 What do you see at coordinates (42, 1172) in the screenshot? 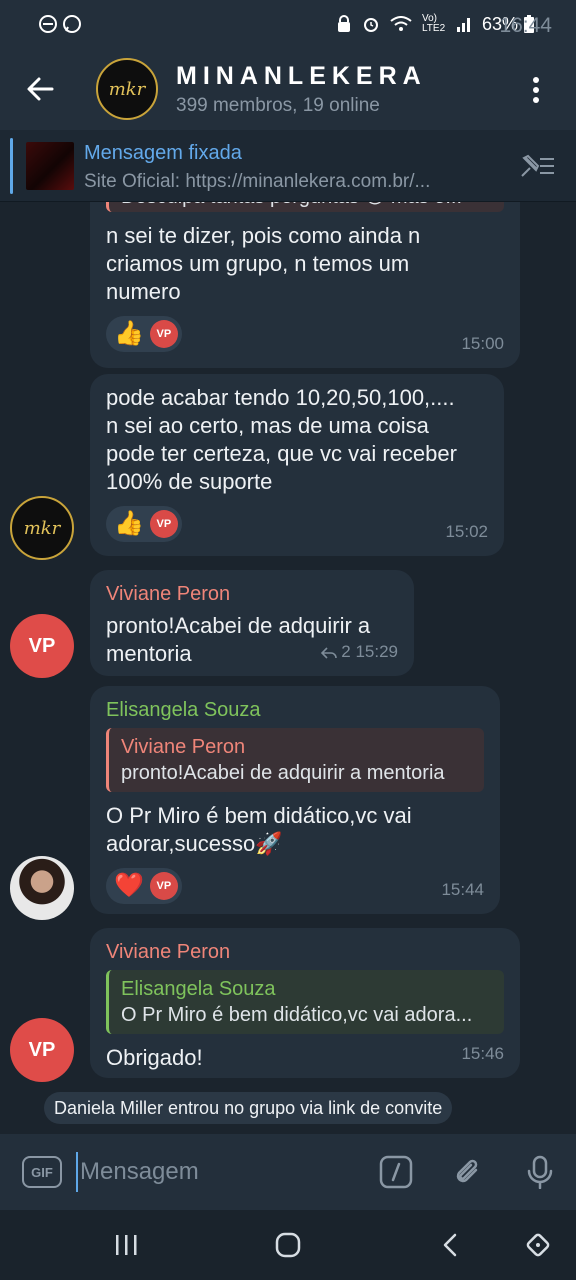
I see `gif-button: GIF` at bounding box center [42, 1172].